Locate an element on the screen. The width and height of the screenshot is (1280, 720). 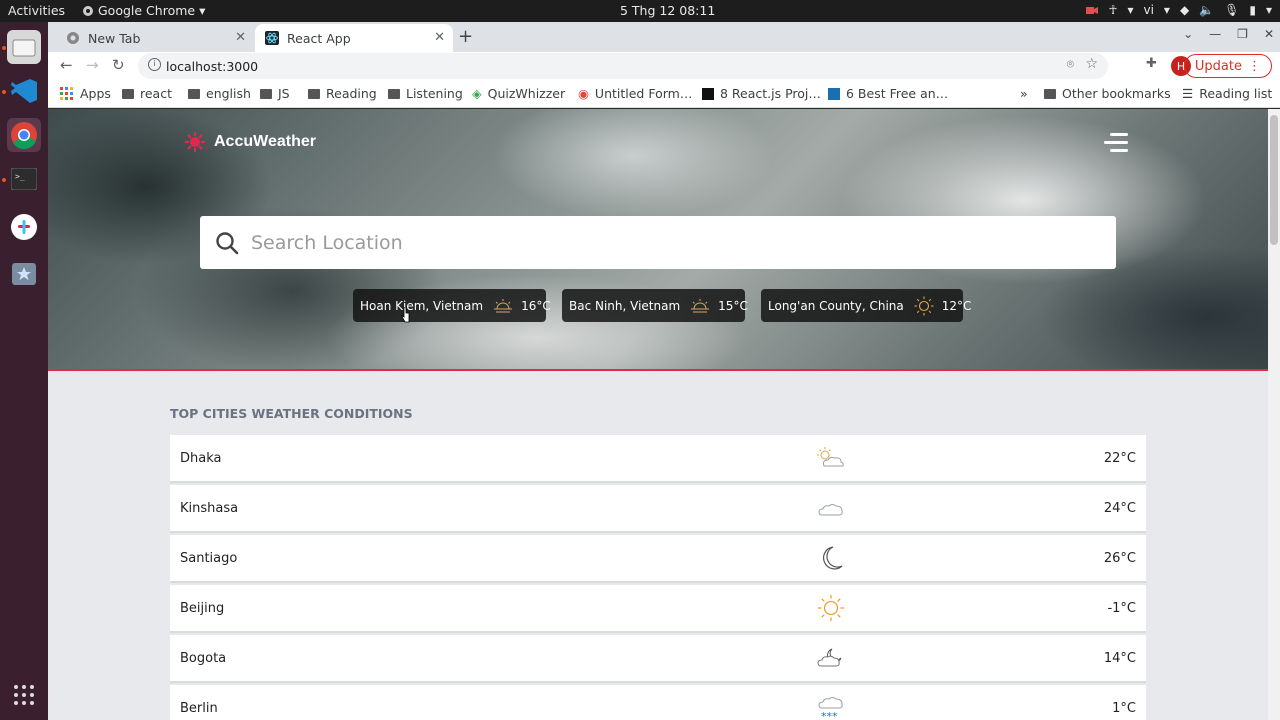
battery-icon: ▮ is located at coordinates (1252, 10).